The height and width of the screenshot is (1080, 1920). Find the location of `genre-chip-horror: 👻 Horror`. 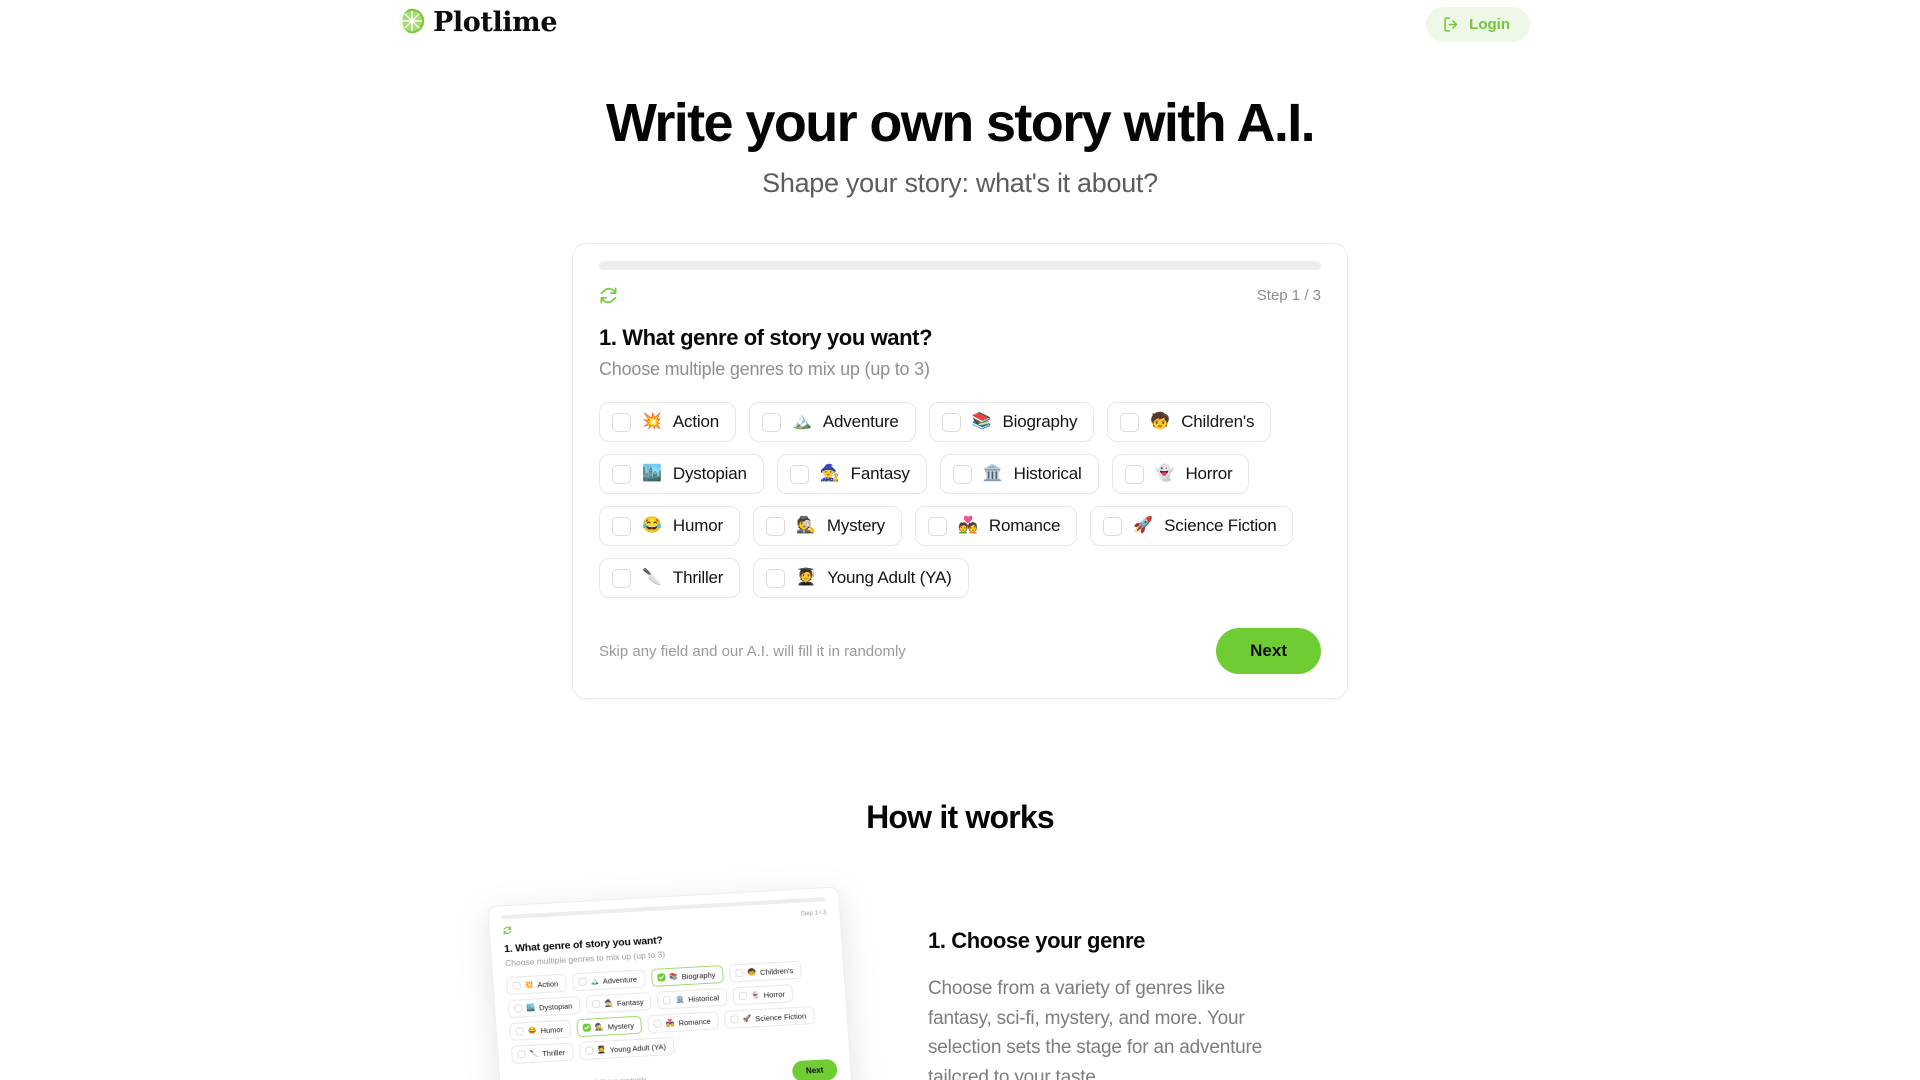

genre-chip-horror: 👻 Horror is located at coordinates (1180, 474).